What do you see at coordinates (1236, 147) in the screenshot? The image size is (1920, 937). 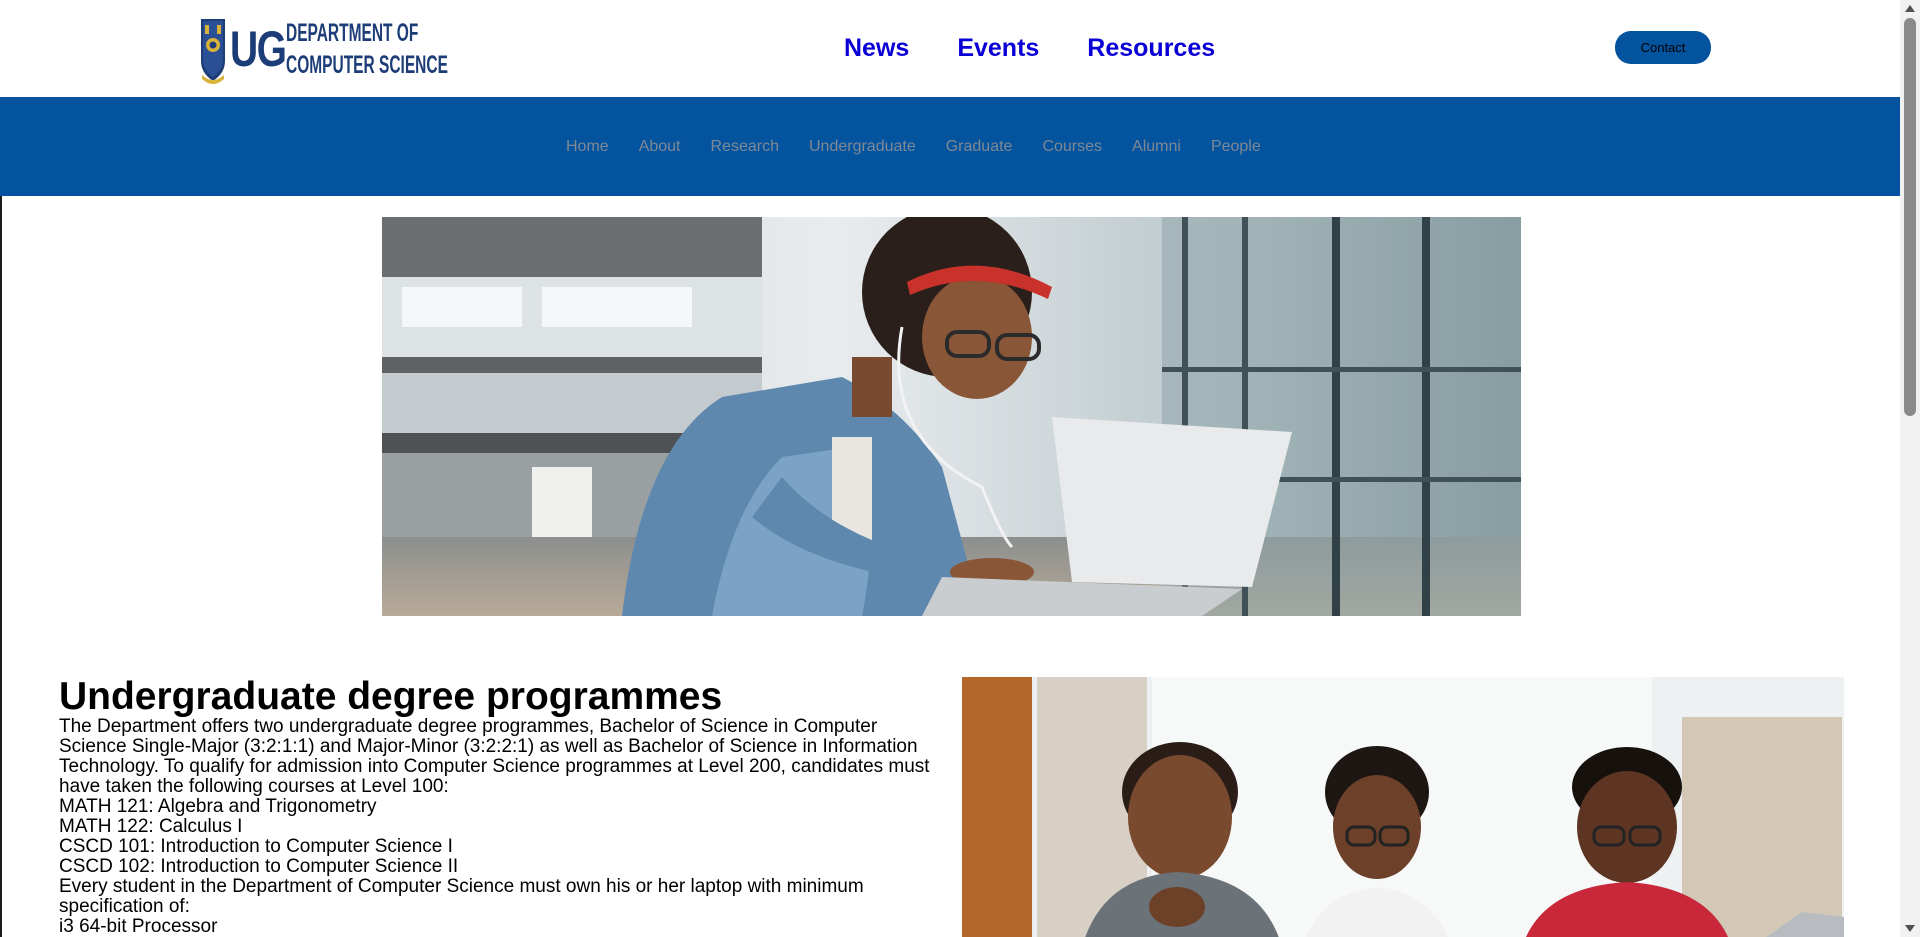 I see `main-nav-item-people: People` at bounding box center [1236, 147].